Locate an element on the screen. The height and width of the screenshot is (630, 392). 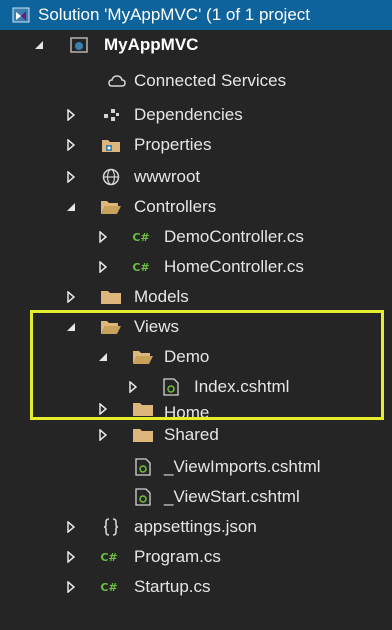
tree-item-view-start: _ViewStart.cshtml is located at coordinates (196, 497).